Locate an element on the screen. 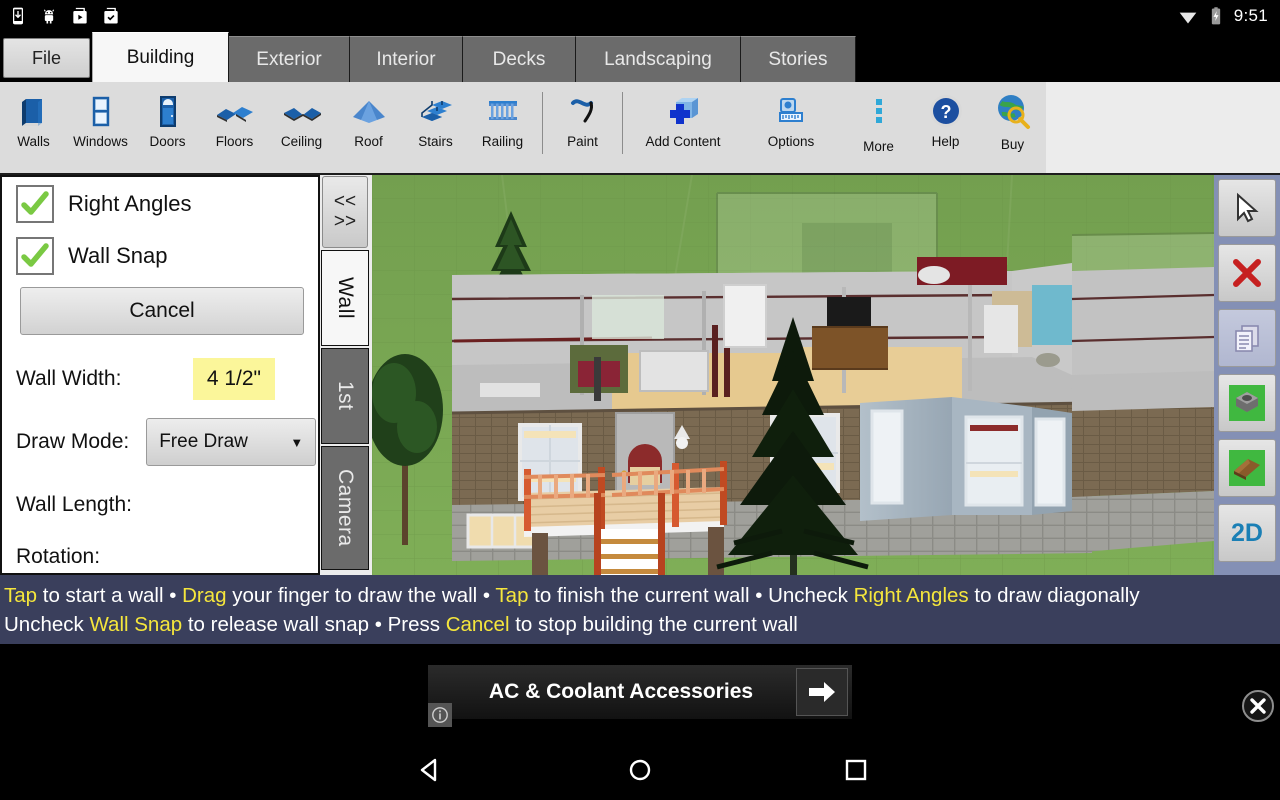  ribbon-item-roof: Roof is located at coordinates (368, 128).